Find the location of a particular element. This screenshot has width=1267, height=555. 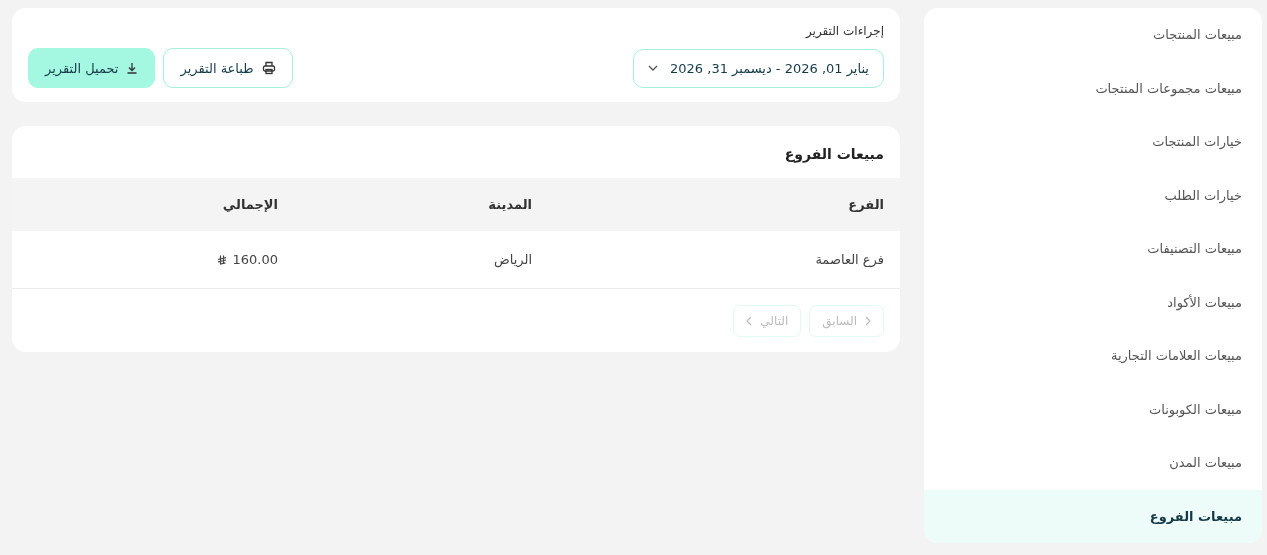

print-button: طباعة التقرير is located at coordinates (228, 68).